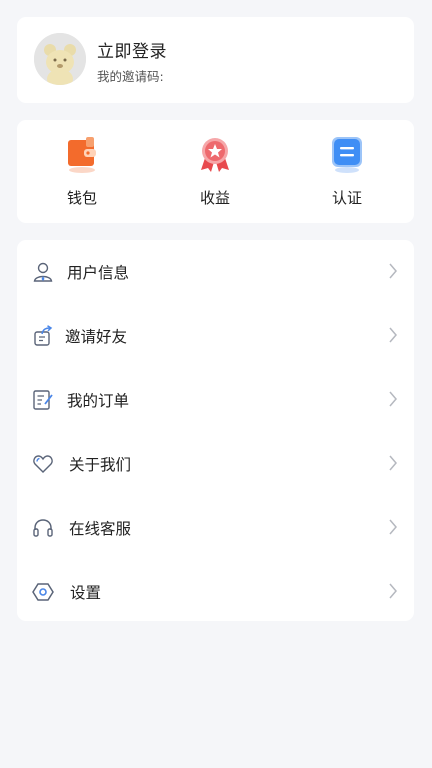 This screenshot has height=768, width=432. Describe the element at coordinates (43, 592) in the screenshot. I see `settings-icon` at that location.